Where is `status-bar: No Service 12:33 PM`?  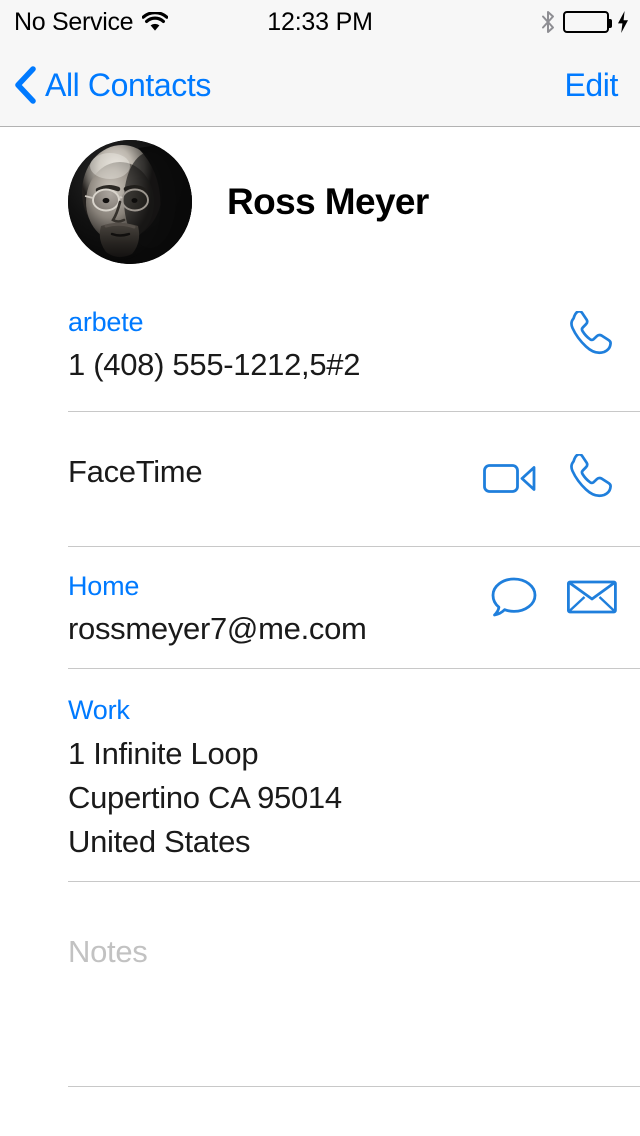 status-bar: No Service 12:33 PM is located at coordinates (320, 22).